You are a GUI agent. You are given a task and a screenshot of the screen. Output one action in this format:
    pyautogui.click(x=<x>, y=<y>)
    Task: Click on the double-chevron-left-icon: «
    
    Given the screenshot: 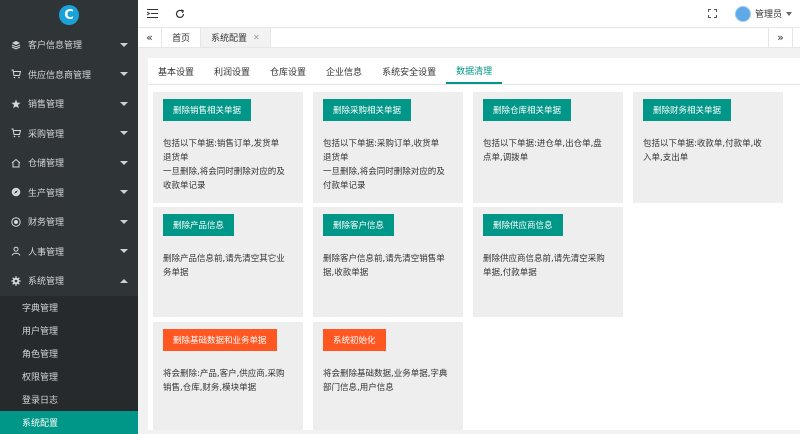 What is the action you would take?
    pyautogui.click(x=149, y=37)
    